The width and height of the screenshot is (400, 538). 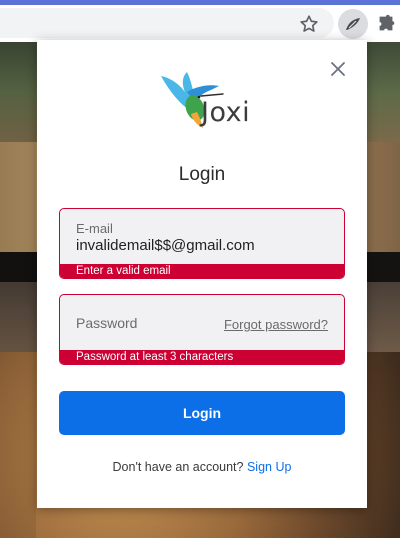 What do you see at coordinates (202, 174) in the screenshot?
I see `page-title: Login` at bounding box center [202, 174].